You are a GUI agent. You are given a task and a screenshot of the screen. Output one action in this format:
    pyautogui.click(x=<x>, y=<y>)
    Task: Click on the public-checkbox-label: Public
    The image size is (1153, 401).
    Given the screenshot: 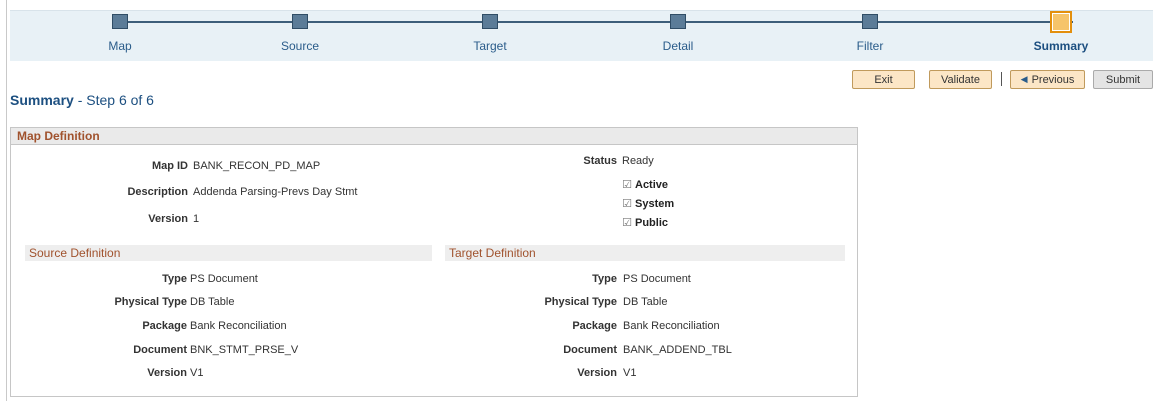 What is the action you would take?
    pyautogui.click(x=652, y=223)
    